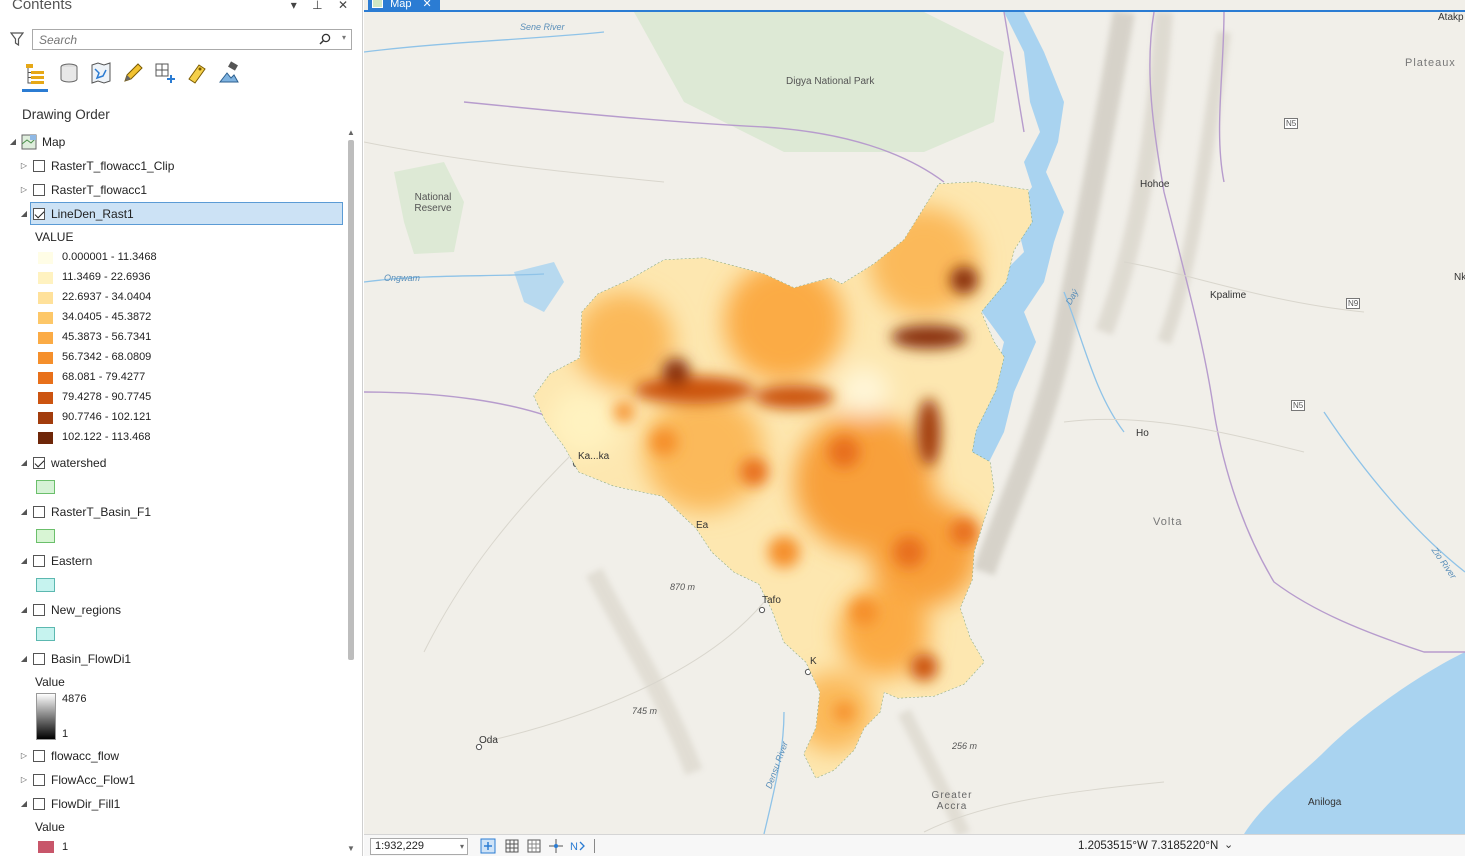 The image size is (1465, 856). Describe the element at coordinates (344, 37) in the screenshot. I see `search-options-chevron-icon: ▾` at that location.